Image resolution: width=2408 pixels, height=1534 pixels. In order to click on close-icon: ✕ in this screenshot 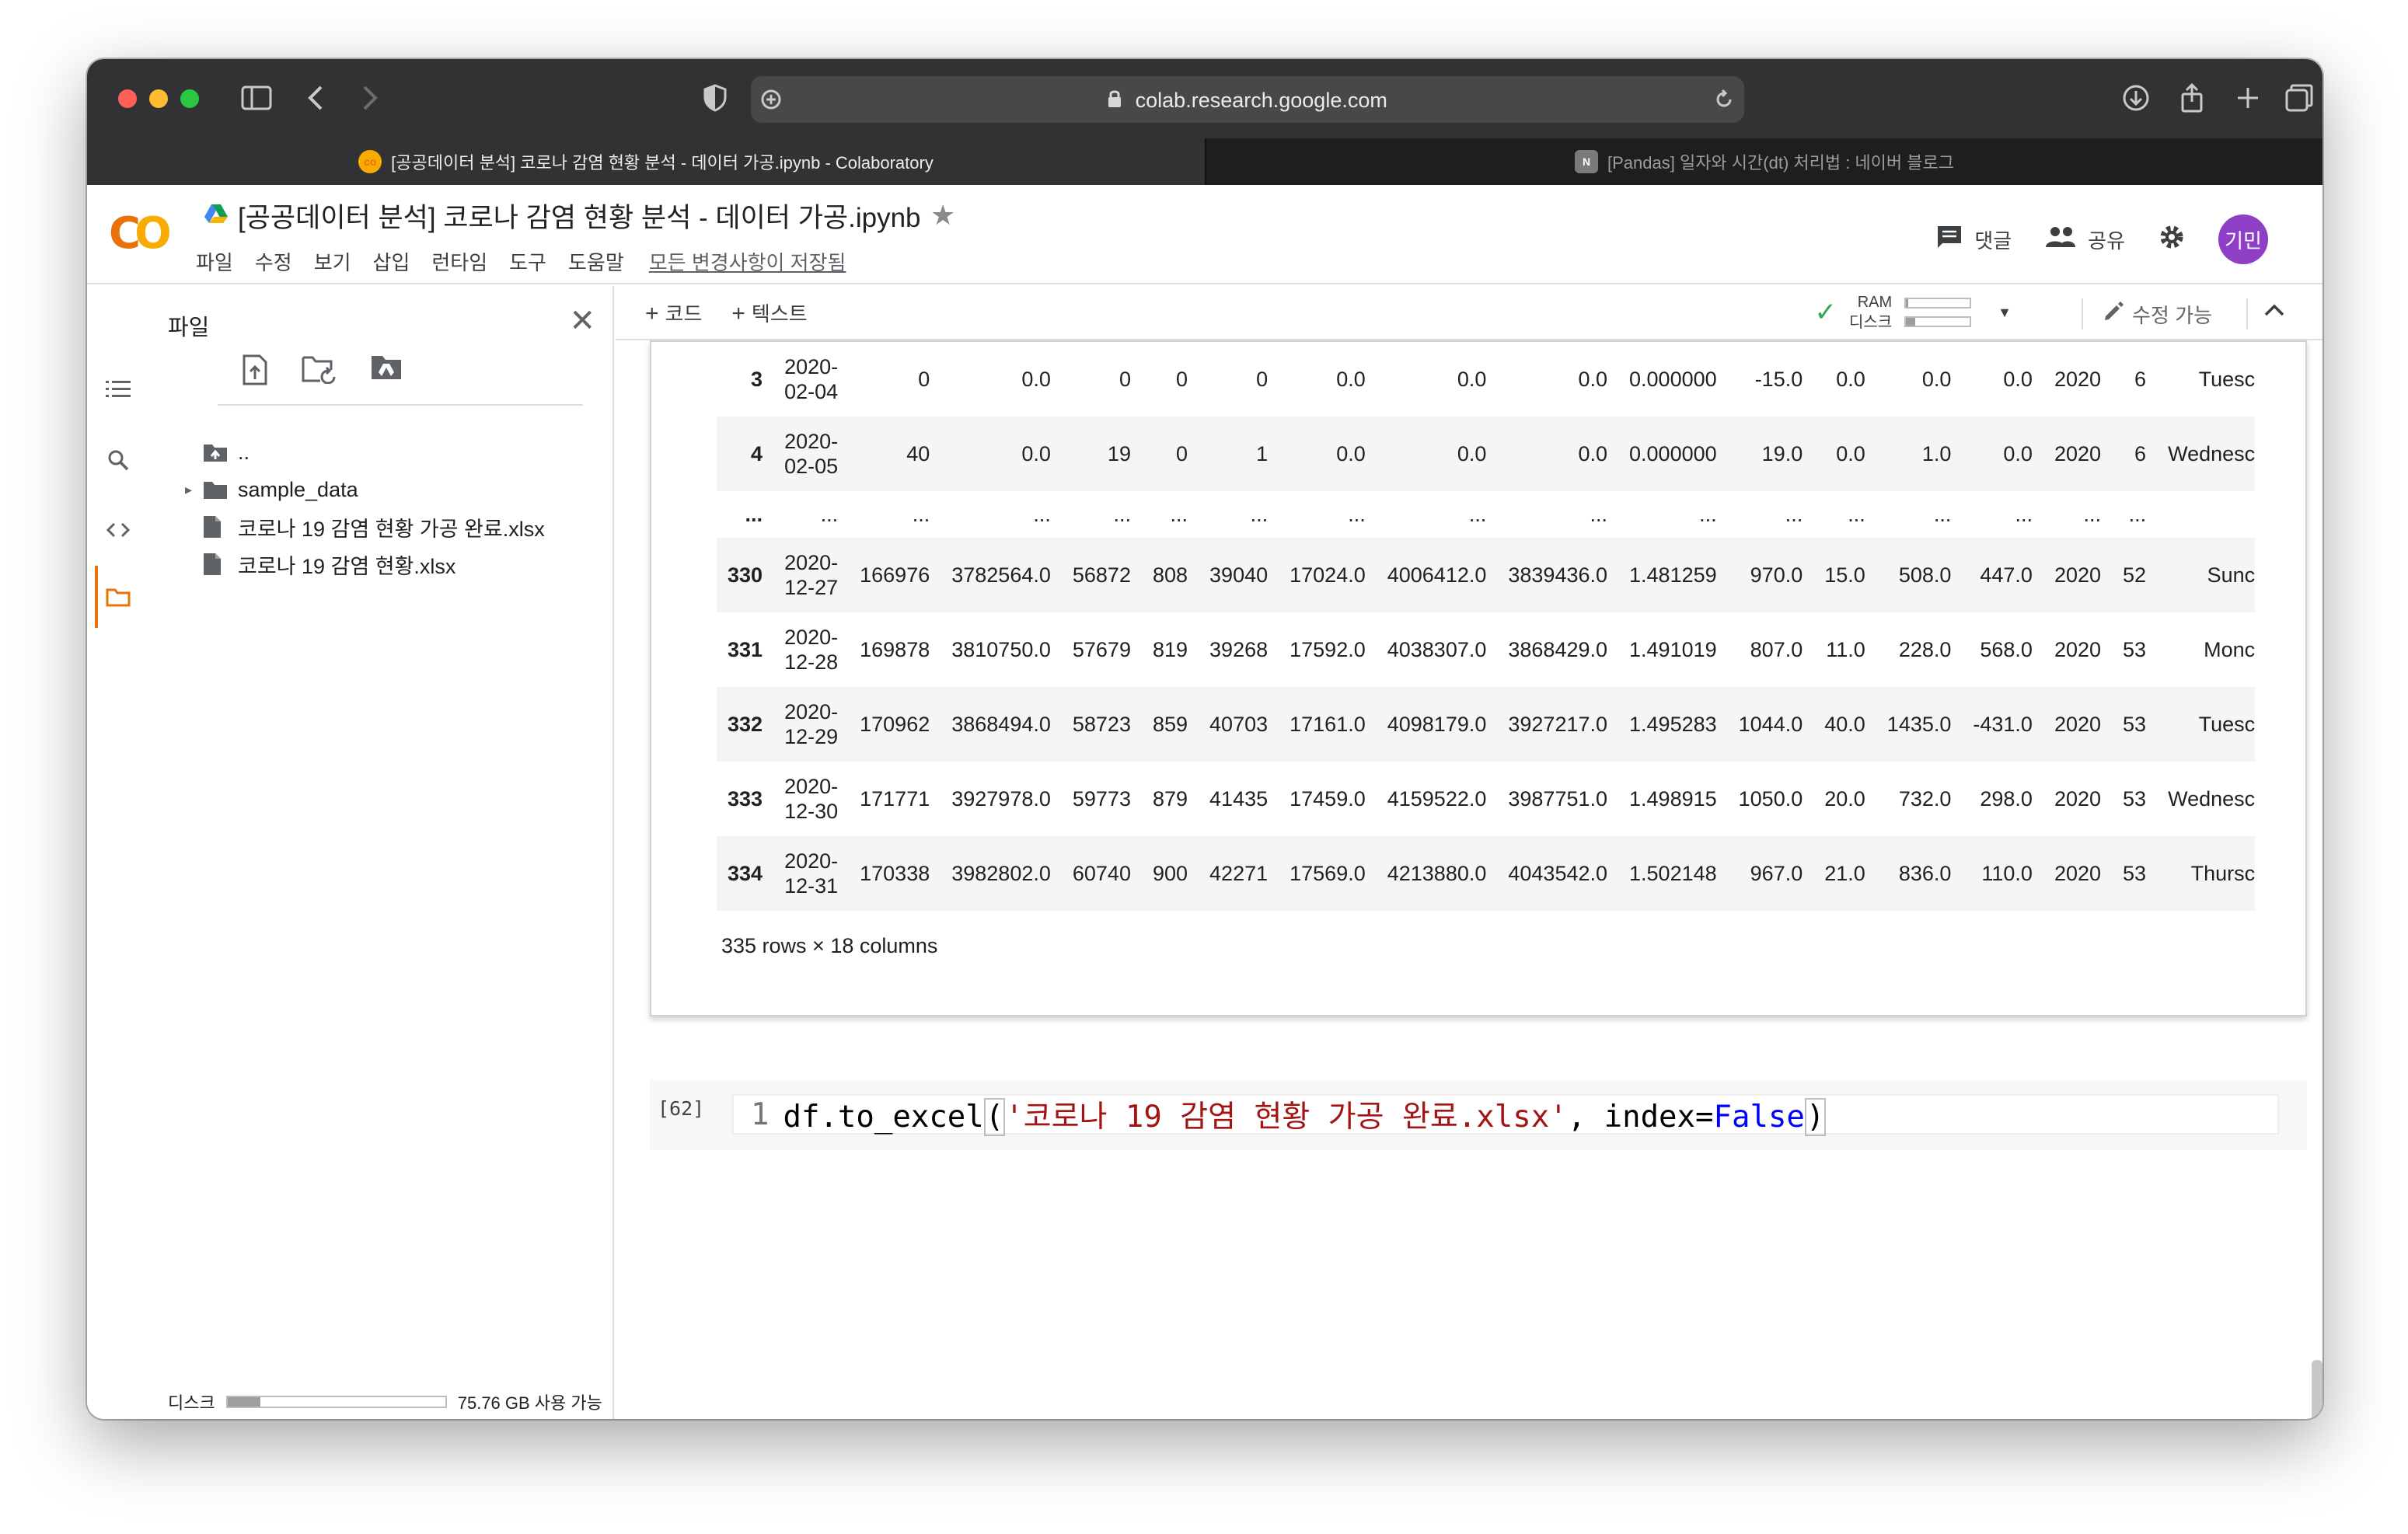, I will do `click(582, 321)`.